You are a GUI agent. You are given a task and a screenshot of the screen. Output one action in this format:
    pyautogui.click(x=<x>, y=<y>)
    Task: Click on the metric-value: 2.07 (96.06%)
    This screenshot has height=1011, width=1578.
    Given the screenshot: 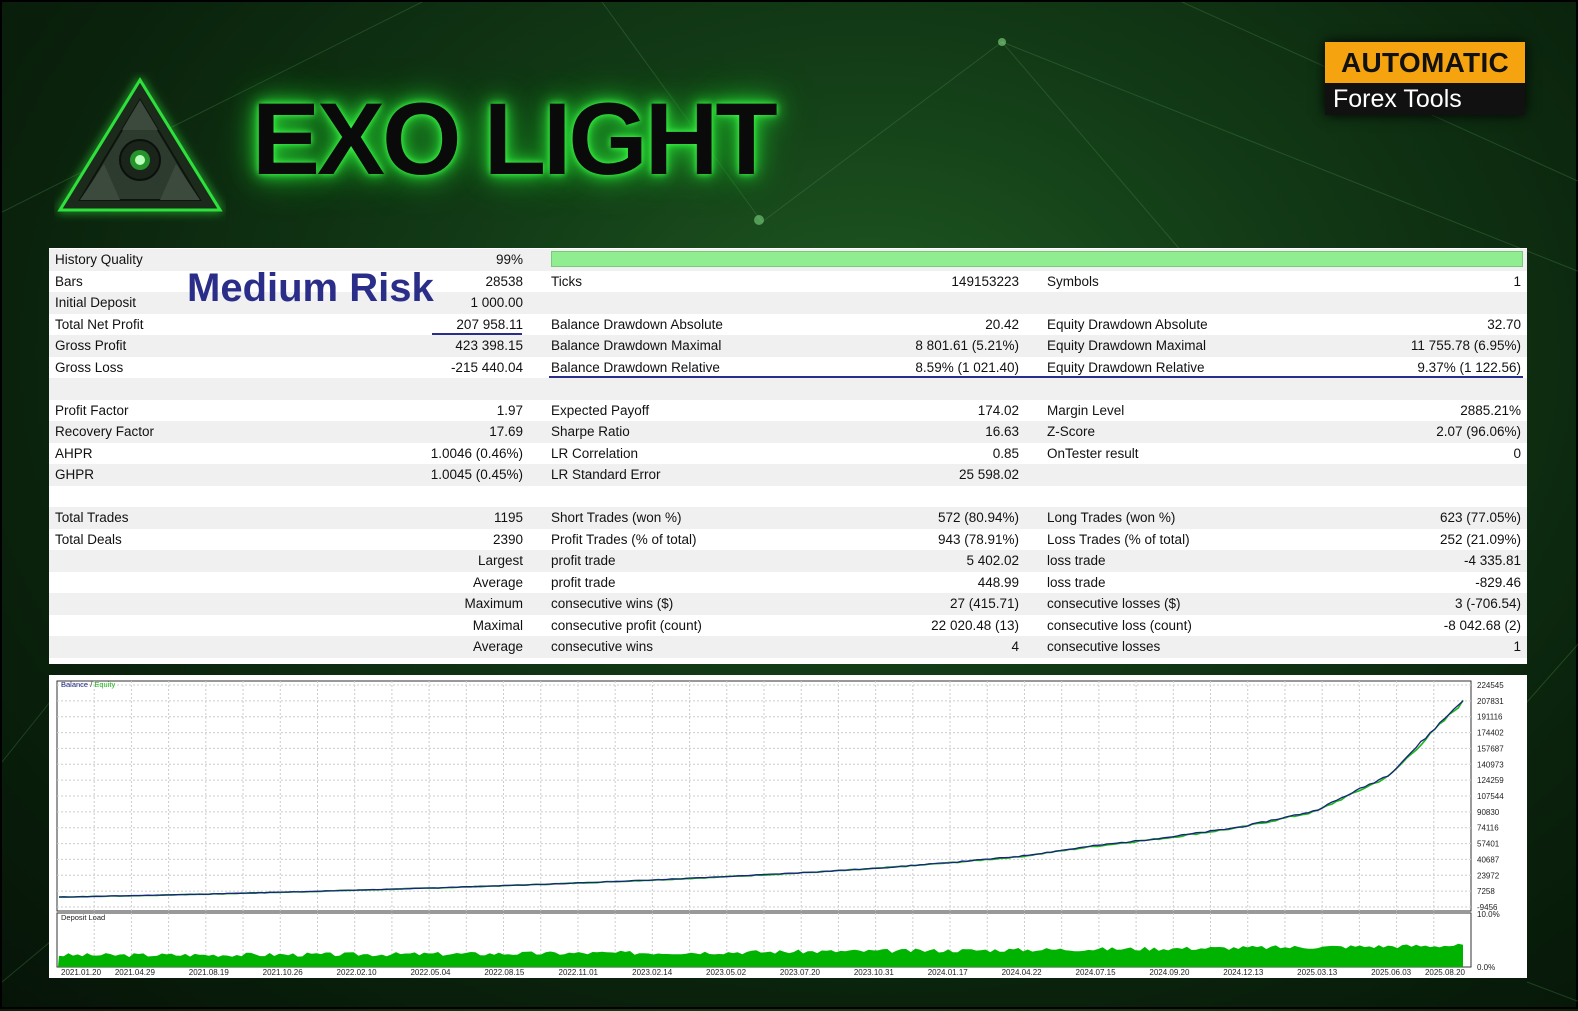 What is the action you would take?
    pyautogui.click(x=1478, y=431)
    